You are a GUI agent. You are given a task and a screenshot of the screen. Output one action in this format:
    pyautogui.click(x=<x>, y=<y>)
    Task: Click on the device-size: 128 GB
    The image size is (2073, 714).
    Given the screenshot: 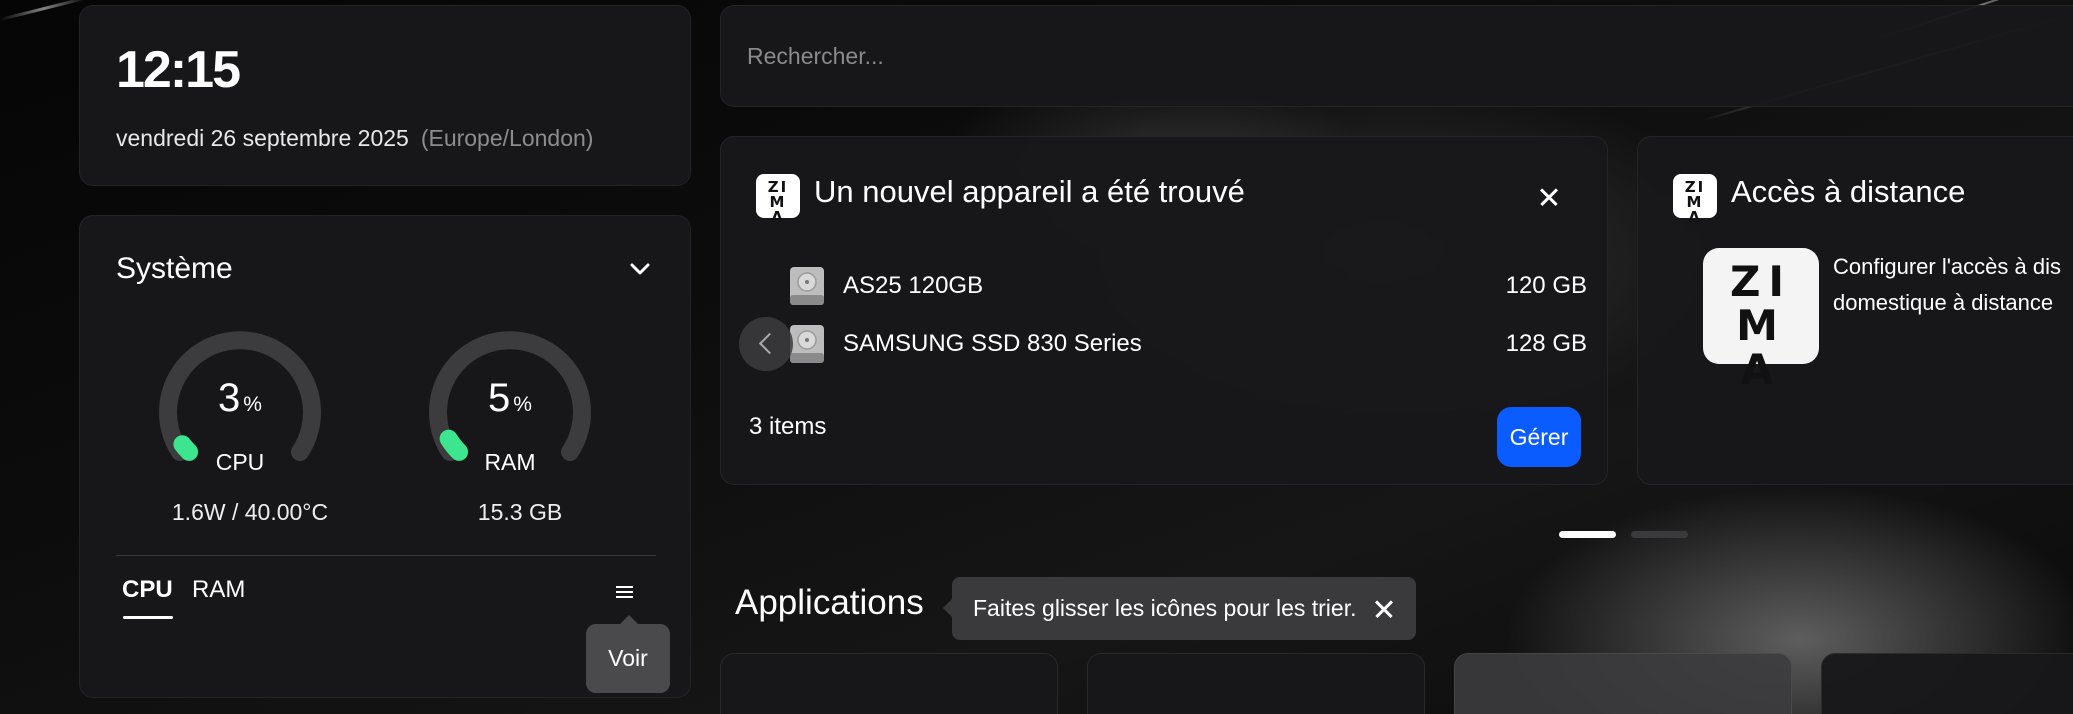 What is the action you would take?
    pyautogui.click(x=1546, y=343)
    